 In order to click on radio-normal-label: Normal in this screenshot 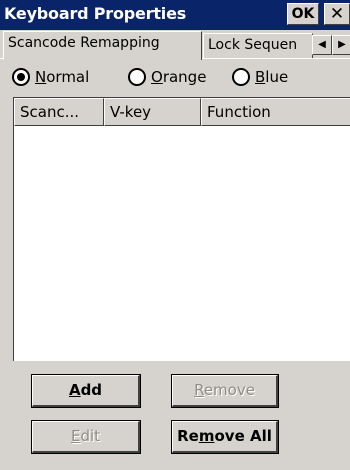, I will do `click(62, 77)`.